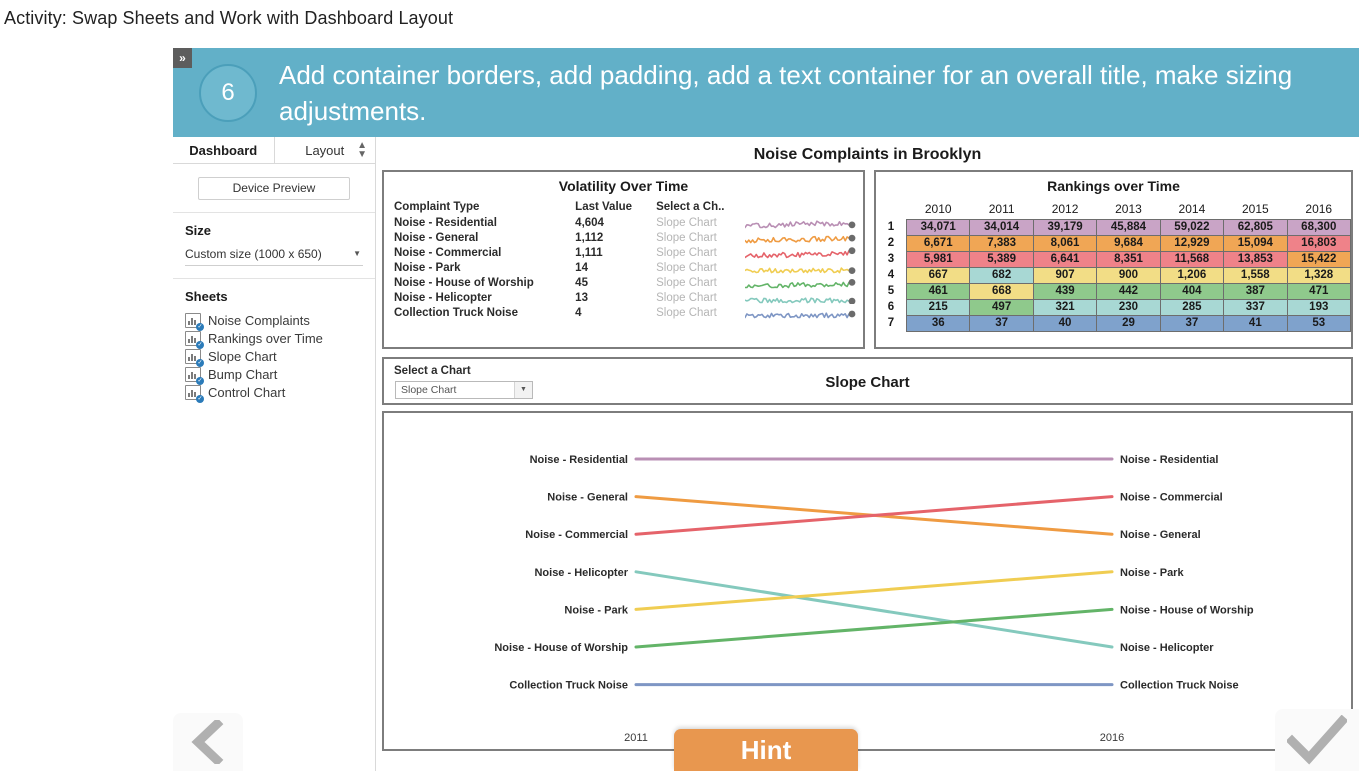  What do you see at coordinates (938, 243) in the screenshot?
I see `rank-value-cell: 6,671` at bounding box center [938, 243].